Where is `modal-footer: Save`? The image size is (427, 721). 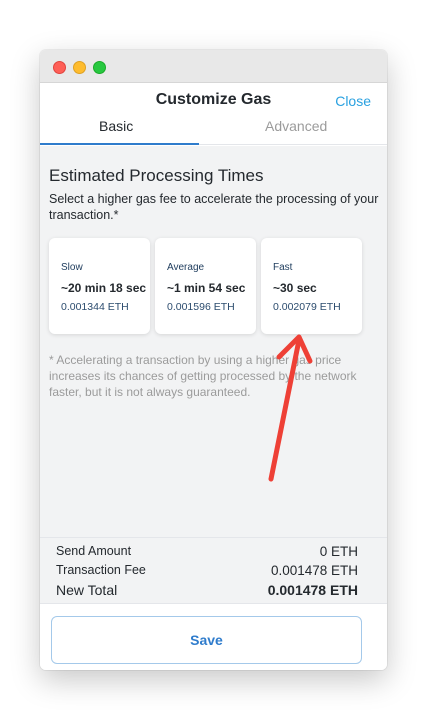 modal-footer: Save is located at coordinates (213, 636).